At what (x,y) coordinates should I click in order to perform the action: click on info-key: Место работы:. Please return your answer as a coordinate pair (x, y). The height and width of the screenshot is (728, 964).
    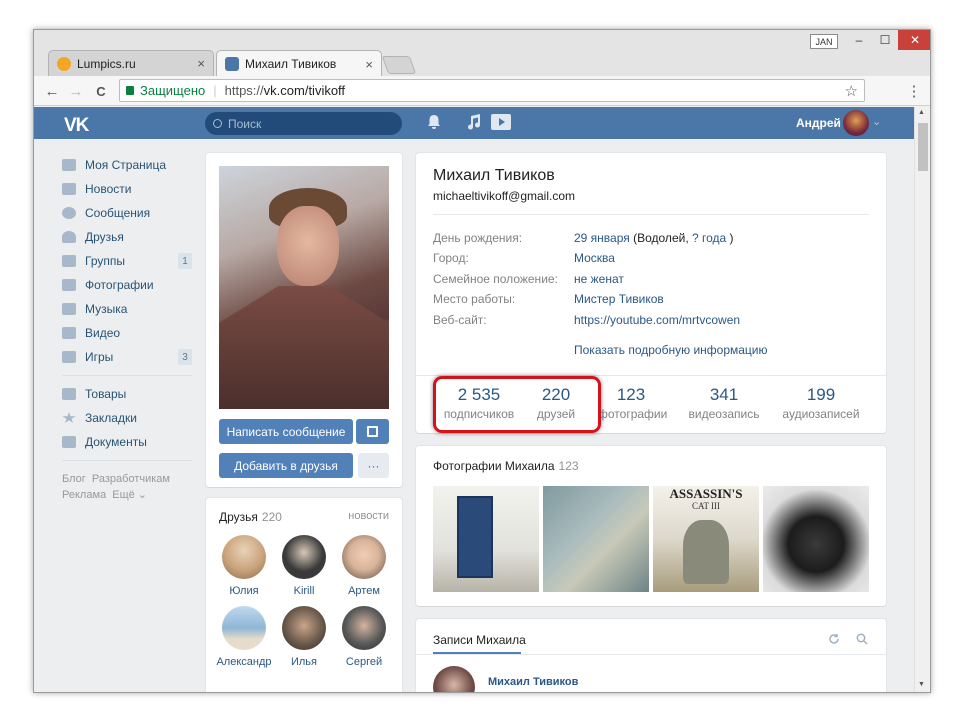
    Looking at the image, I should click on (474, 299).